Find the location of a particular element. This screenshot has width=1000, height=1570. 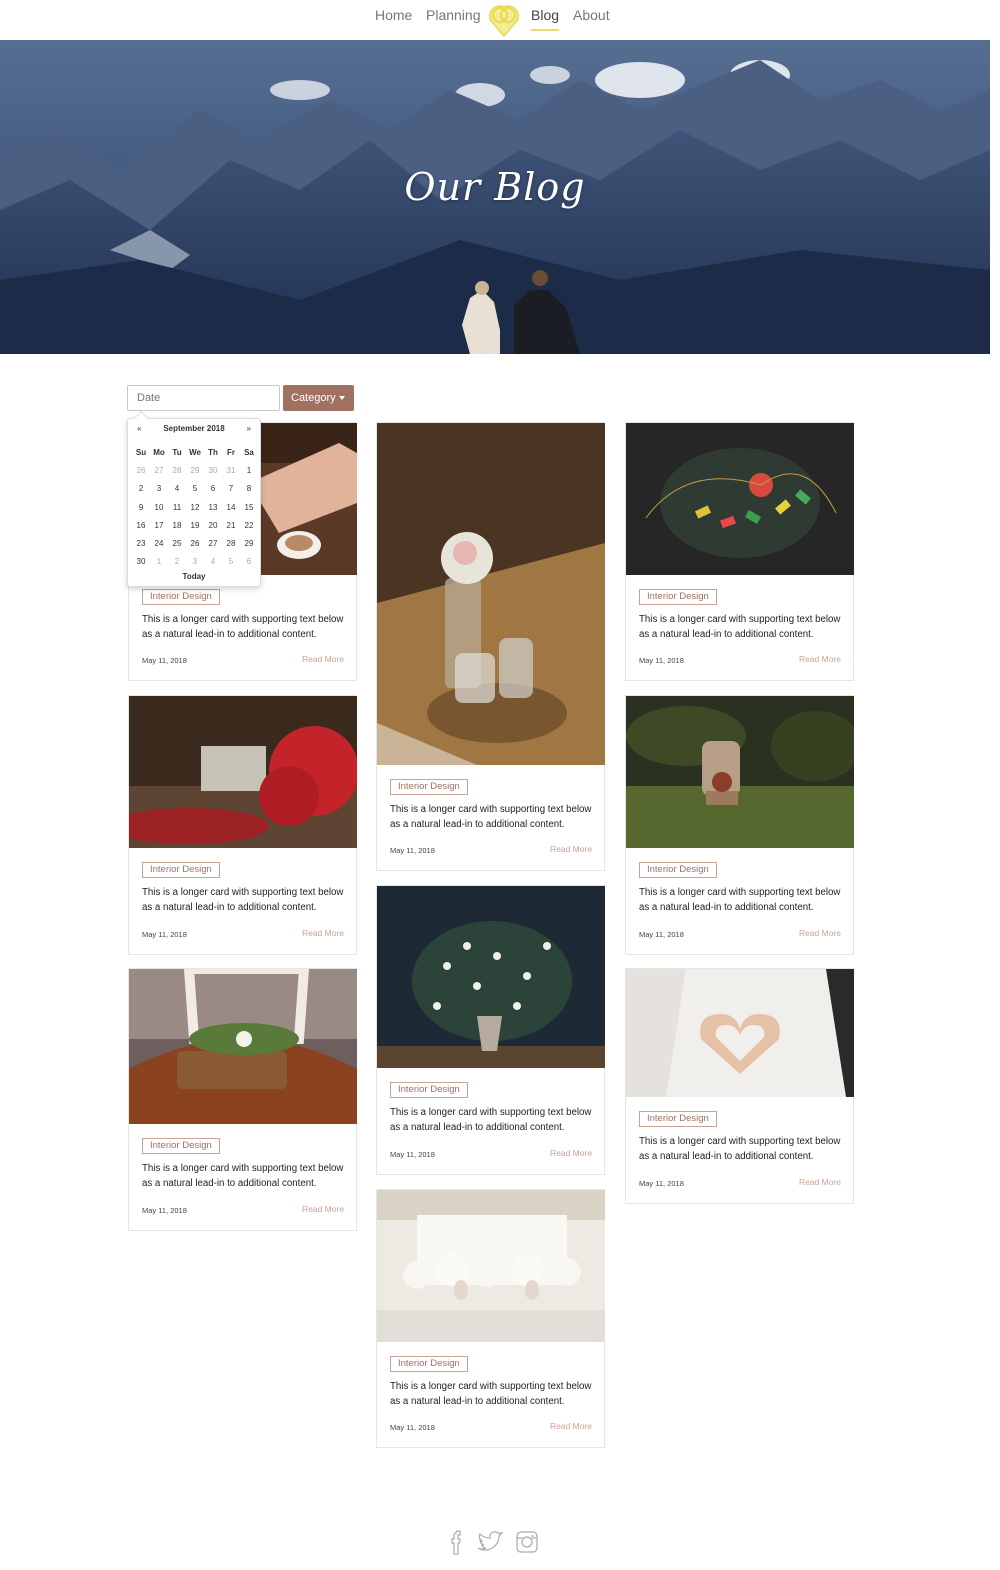

datepicker-month-title: September 2018 is located at coordinates (194, 428).